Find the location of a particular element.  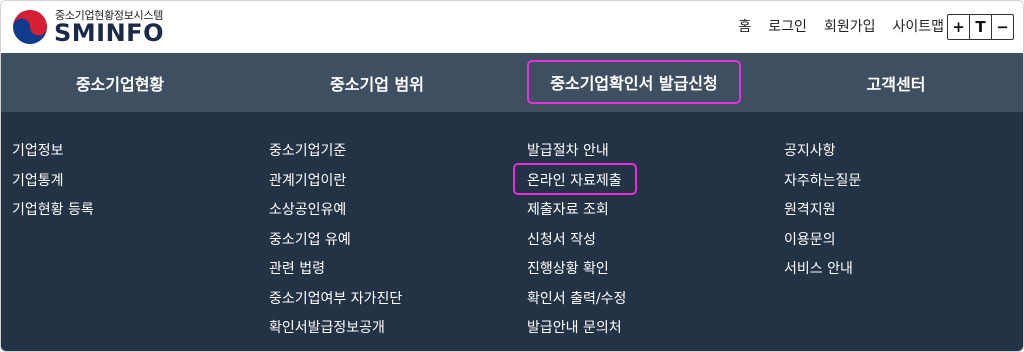

taegeuk-logo-icon is located at coordinates (30, 27).